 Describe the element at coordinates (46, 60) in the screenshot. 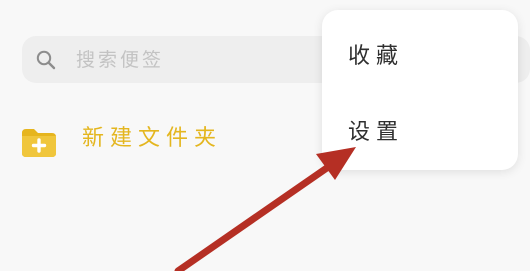

I see `search-icon` at that location.